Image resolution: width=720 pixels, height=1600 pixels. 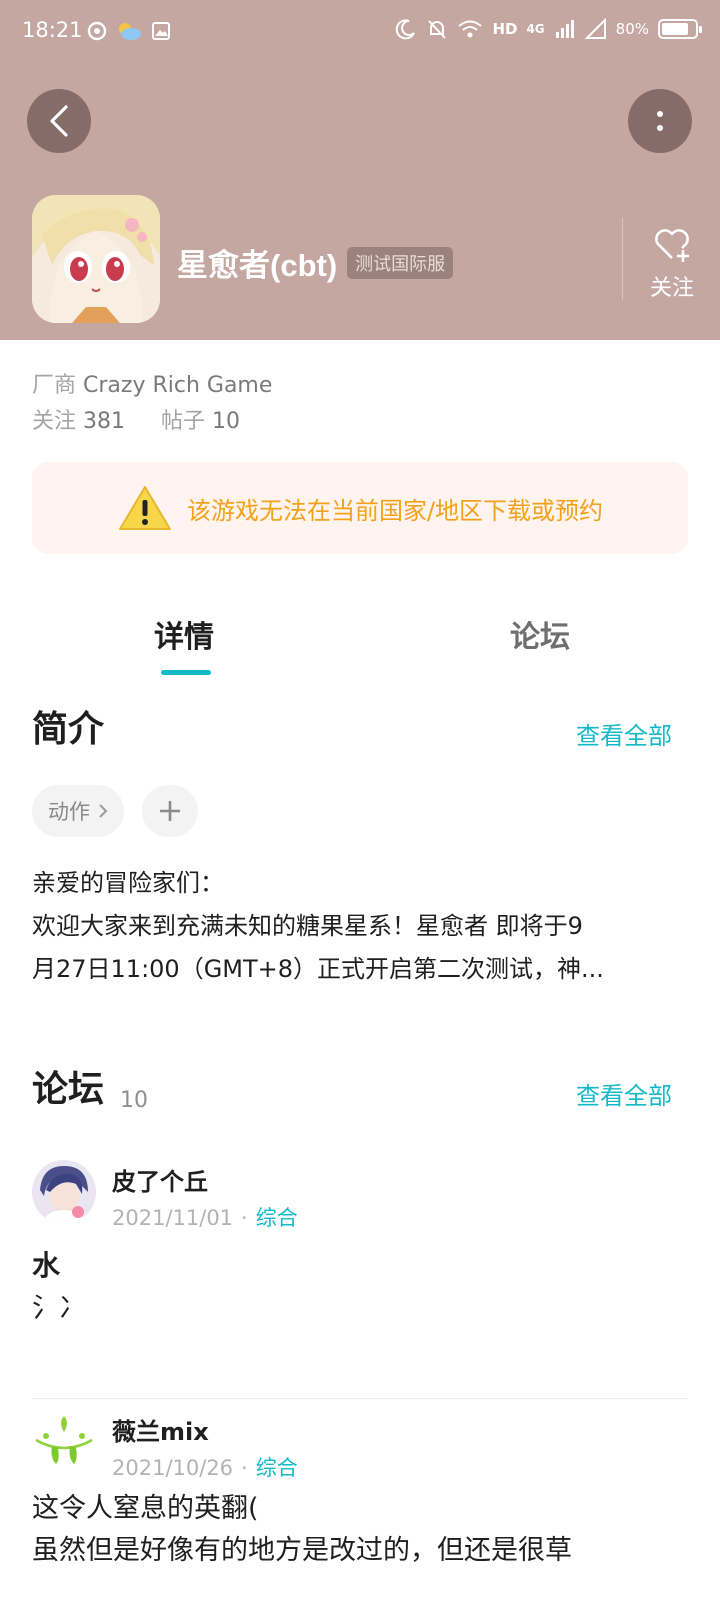 What do you see at coordinates (505, 29) in the screenshot?
I see `hd-icon: HD` at bounding box center [505, 29].